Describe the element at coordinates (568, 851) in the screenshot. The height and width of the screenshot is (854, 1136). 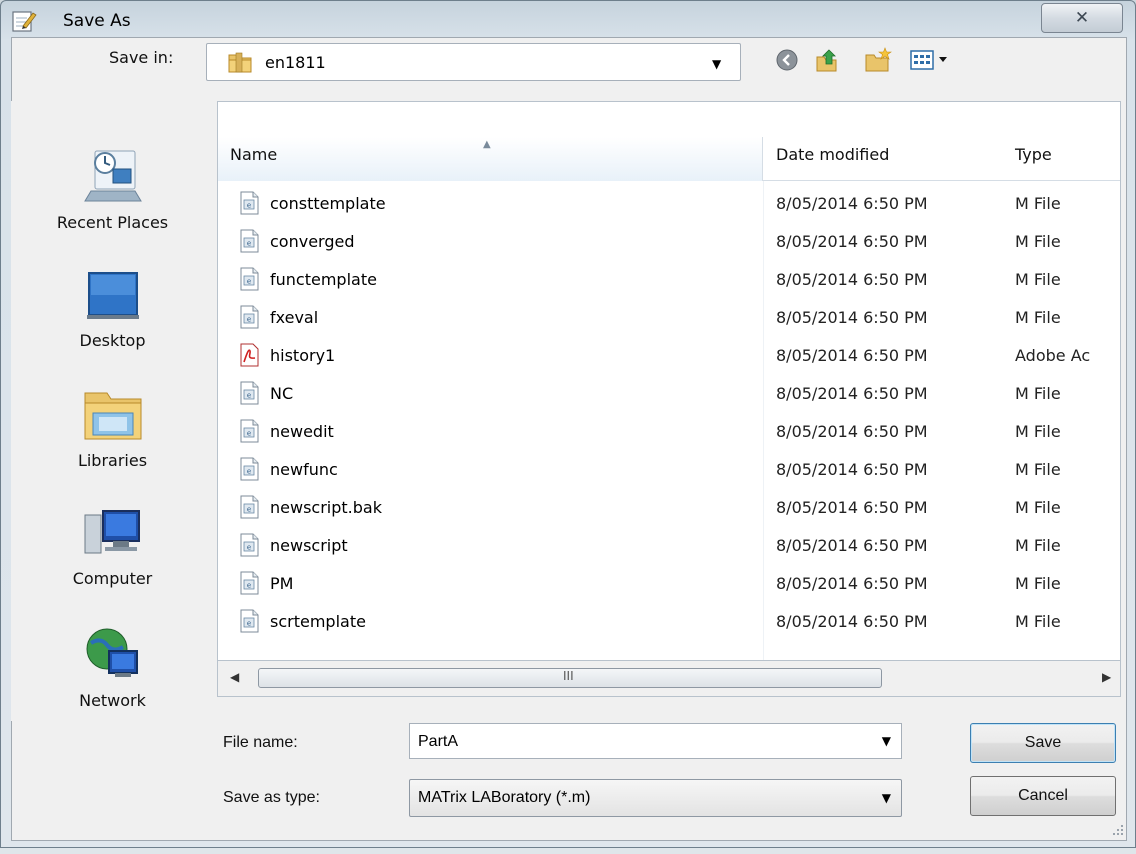
I see `background-strip` at that location.